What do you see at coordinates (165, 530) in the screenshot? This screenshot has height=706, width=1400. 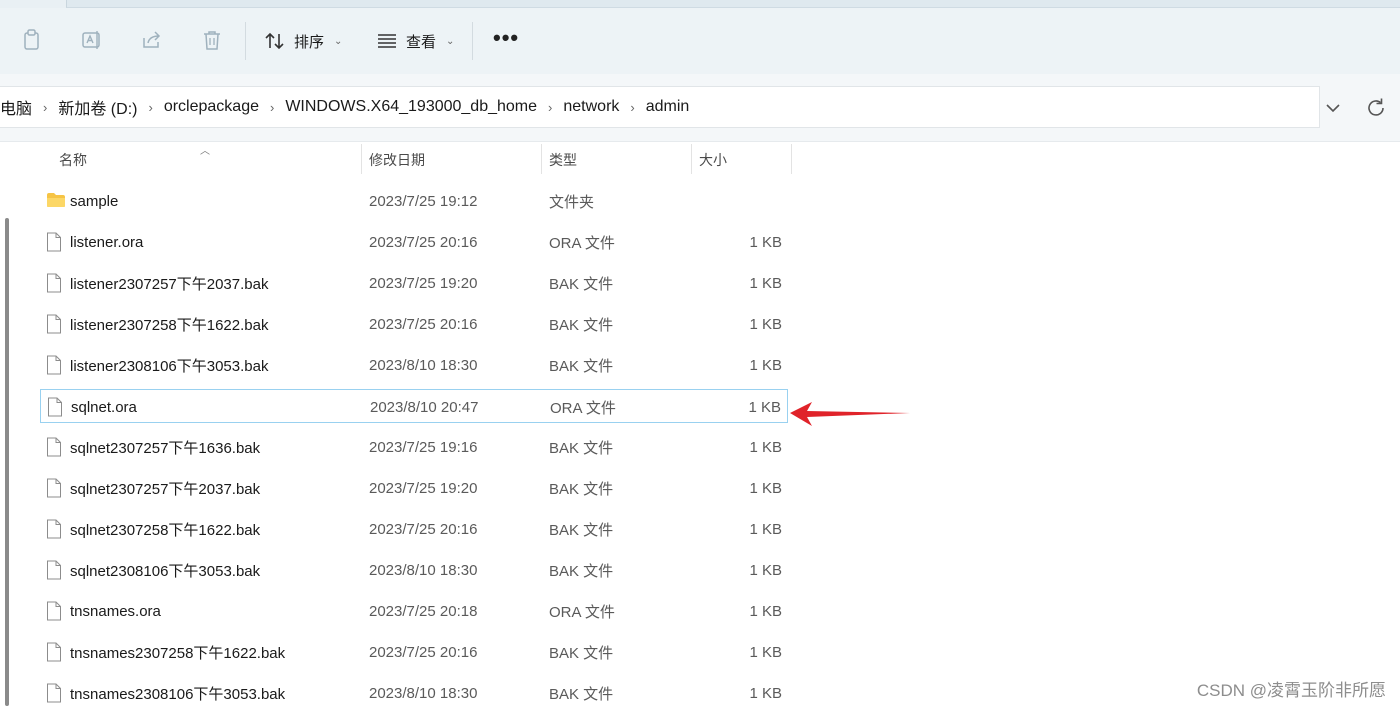 I see `file-name: sqlnet2307258下午1622.bak` at bounding box center [165, 530].